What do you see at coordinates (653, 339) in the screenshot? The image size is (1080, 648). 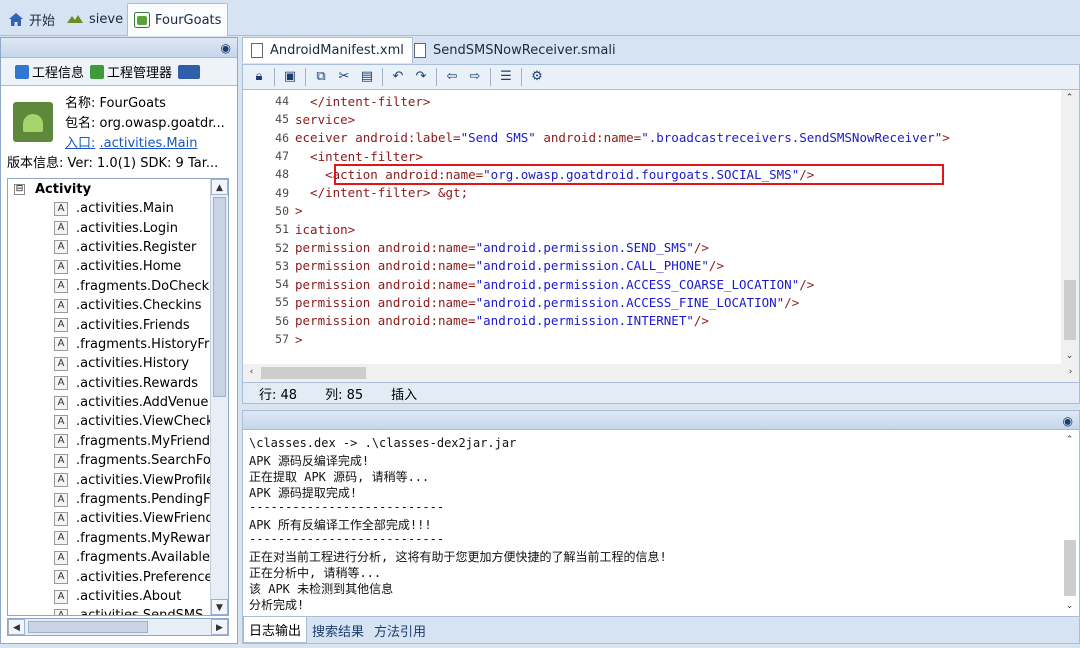 I see `code-line: 57 >` at bounding box center [653, 339].